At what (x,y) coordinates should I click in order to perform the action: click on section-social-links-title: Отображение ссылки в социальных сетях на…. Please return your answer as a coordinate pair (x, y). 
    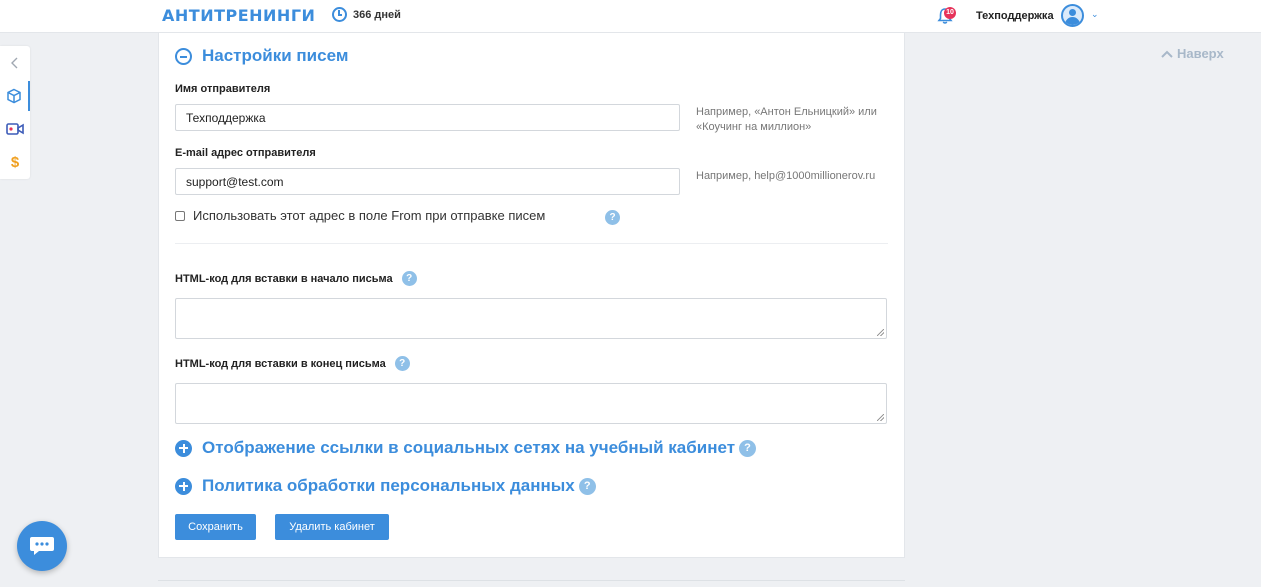
    Looking at the image, I should click on (469, 447).